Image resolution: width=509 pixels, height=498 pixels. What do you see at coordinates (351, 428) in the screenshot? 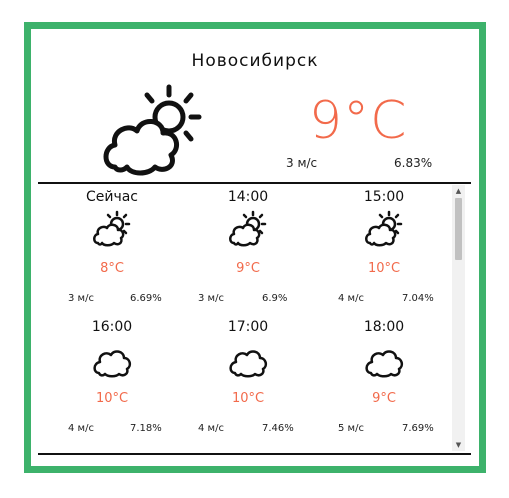
I see `forecast-wind: 5 м/с` at bounding box center [351, 428].